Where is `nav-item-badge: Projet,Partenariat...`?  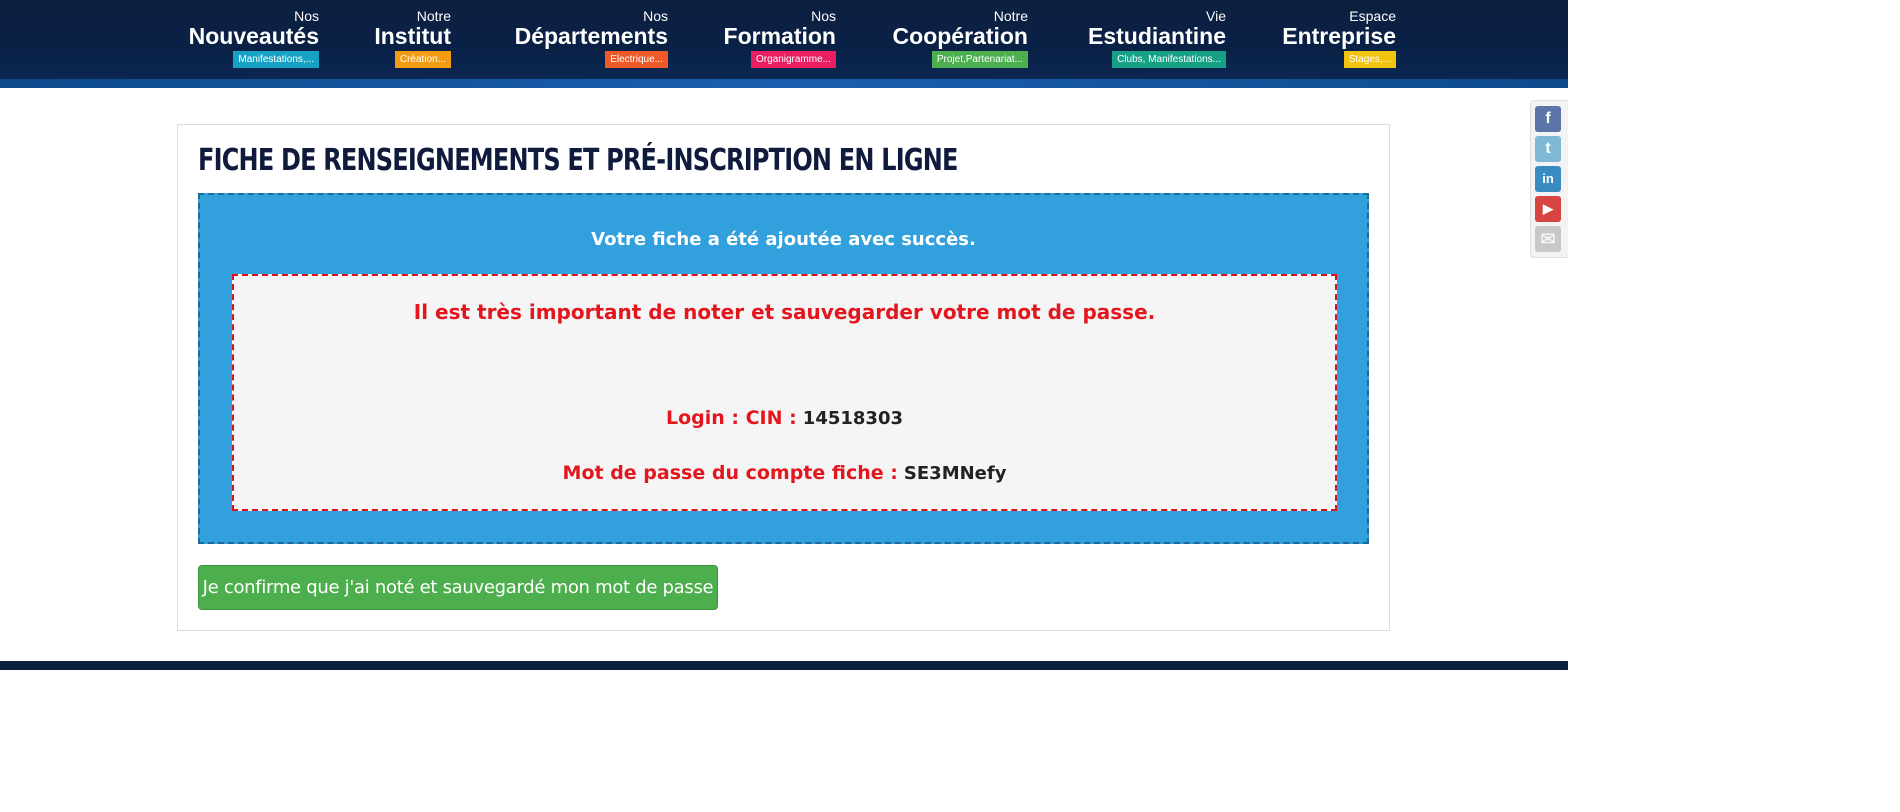
nav-item-badge: Projet,Partenariat... is located at coordinates (979, 59).